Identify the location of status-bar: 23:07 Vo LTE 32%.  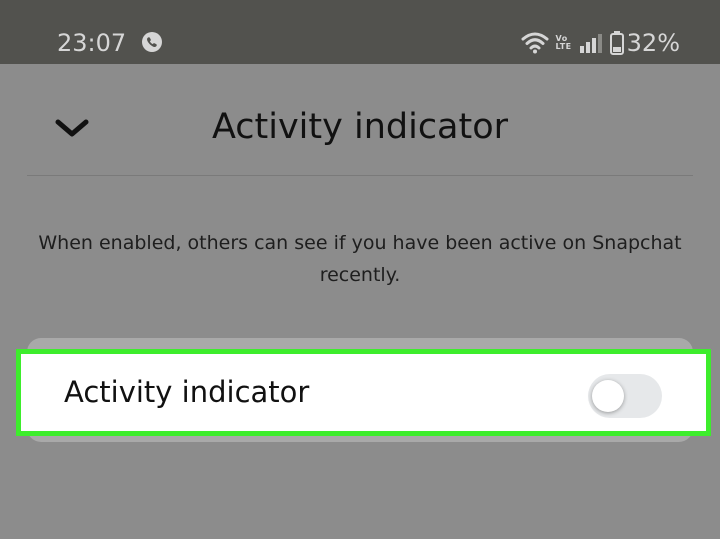
(360, 32).